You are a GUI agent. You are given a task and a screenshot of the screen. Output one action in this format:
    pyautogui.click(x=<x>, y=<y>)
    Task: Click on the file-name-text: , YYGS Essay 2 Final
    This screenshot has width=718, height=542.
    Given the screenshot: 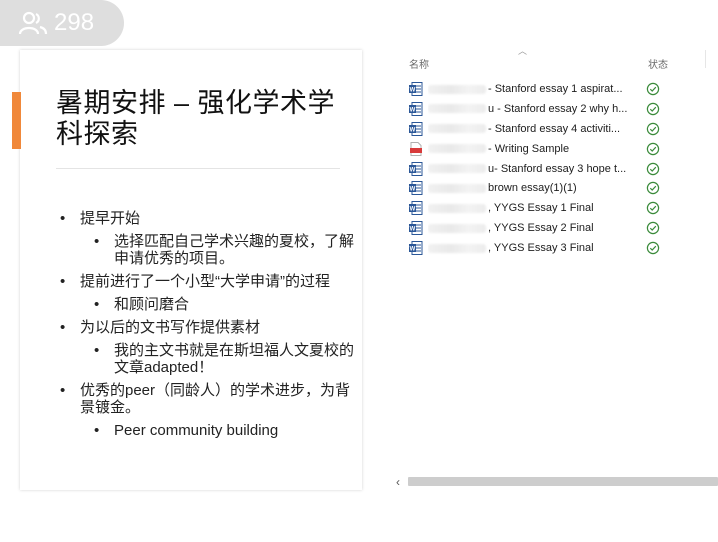 What is the action you would take?
    pyautogui.click(x=541, y=228)
    